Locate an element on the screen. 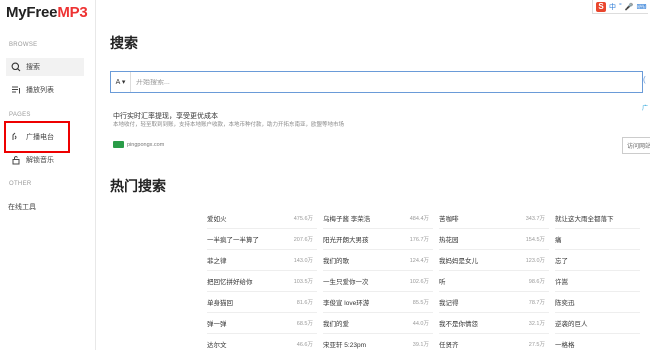 The height and width of the screenshot is (350, 650). hot-search-count: 32.1万 is located at coordinates (536, 324).